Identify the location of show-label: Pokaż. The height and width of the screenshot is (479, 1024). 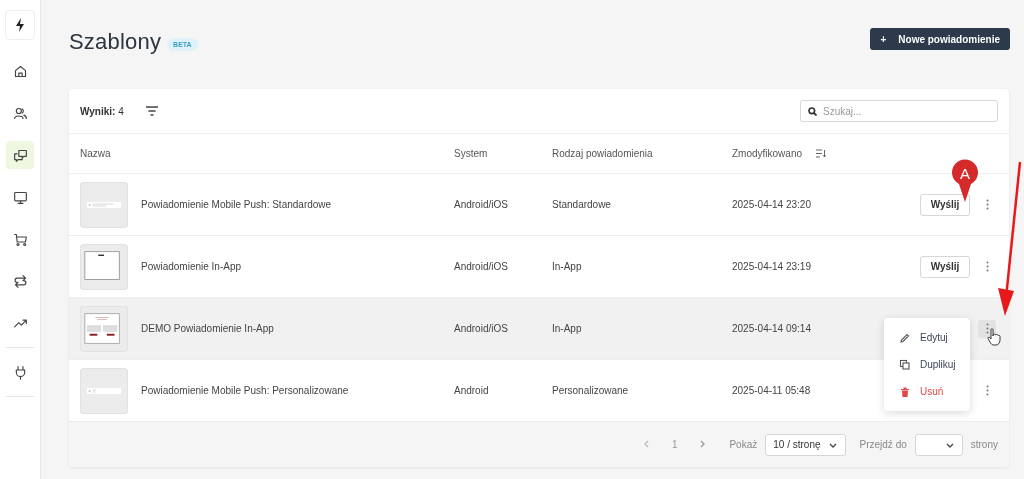
(743, 444).